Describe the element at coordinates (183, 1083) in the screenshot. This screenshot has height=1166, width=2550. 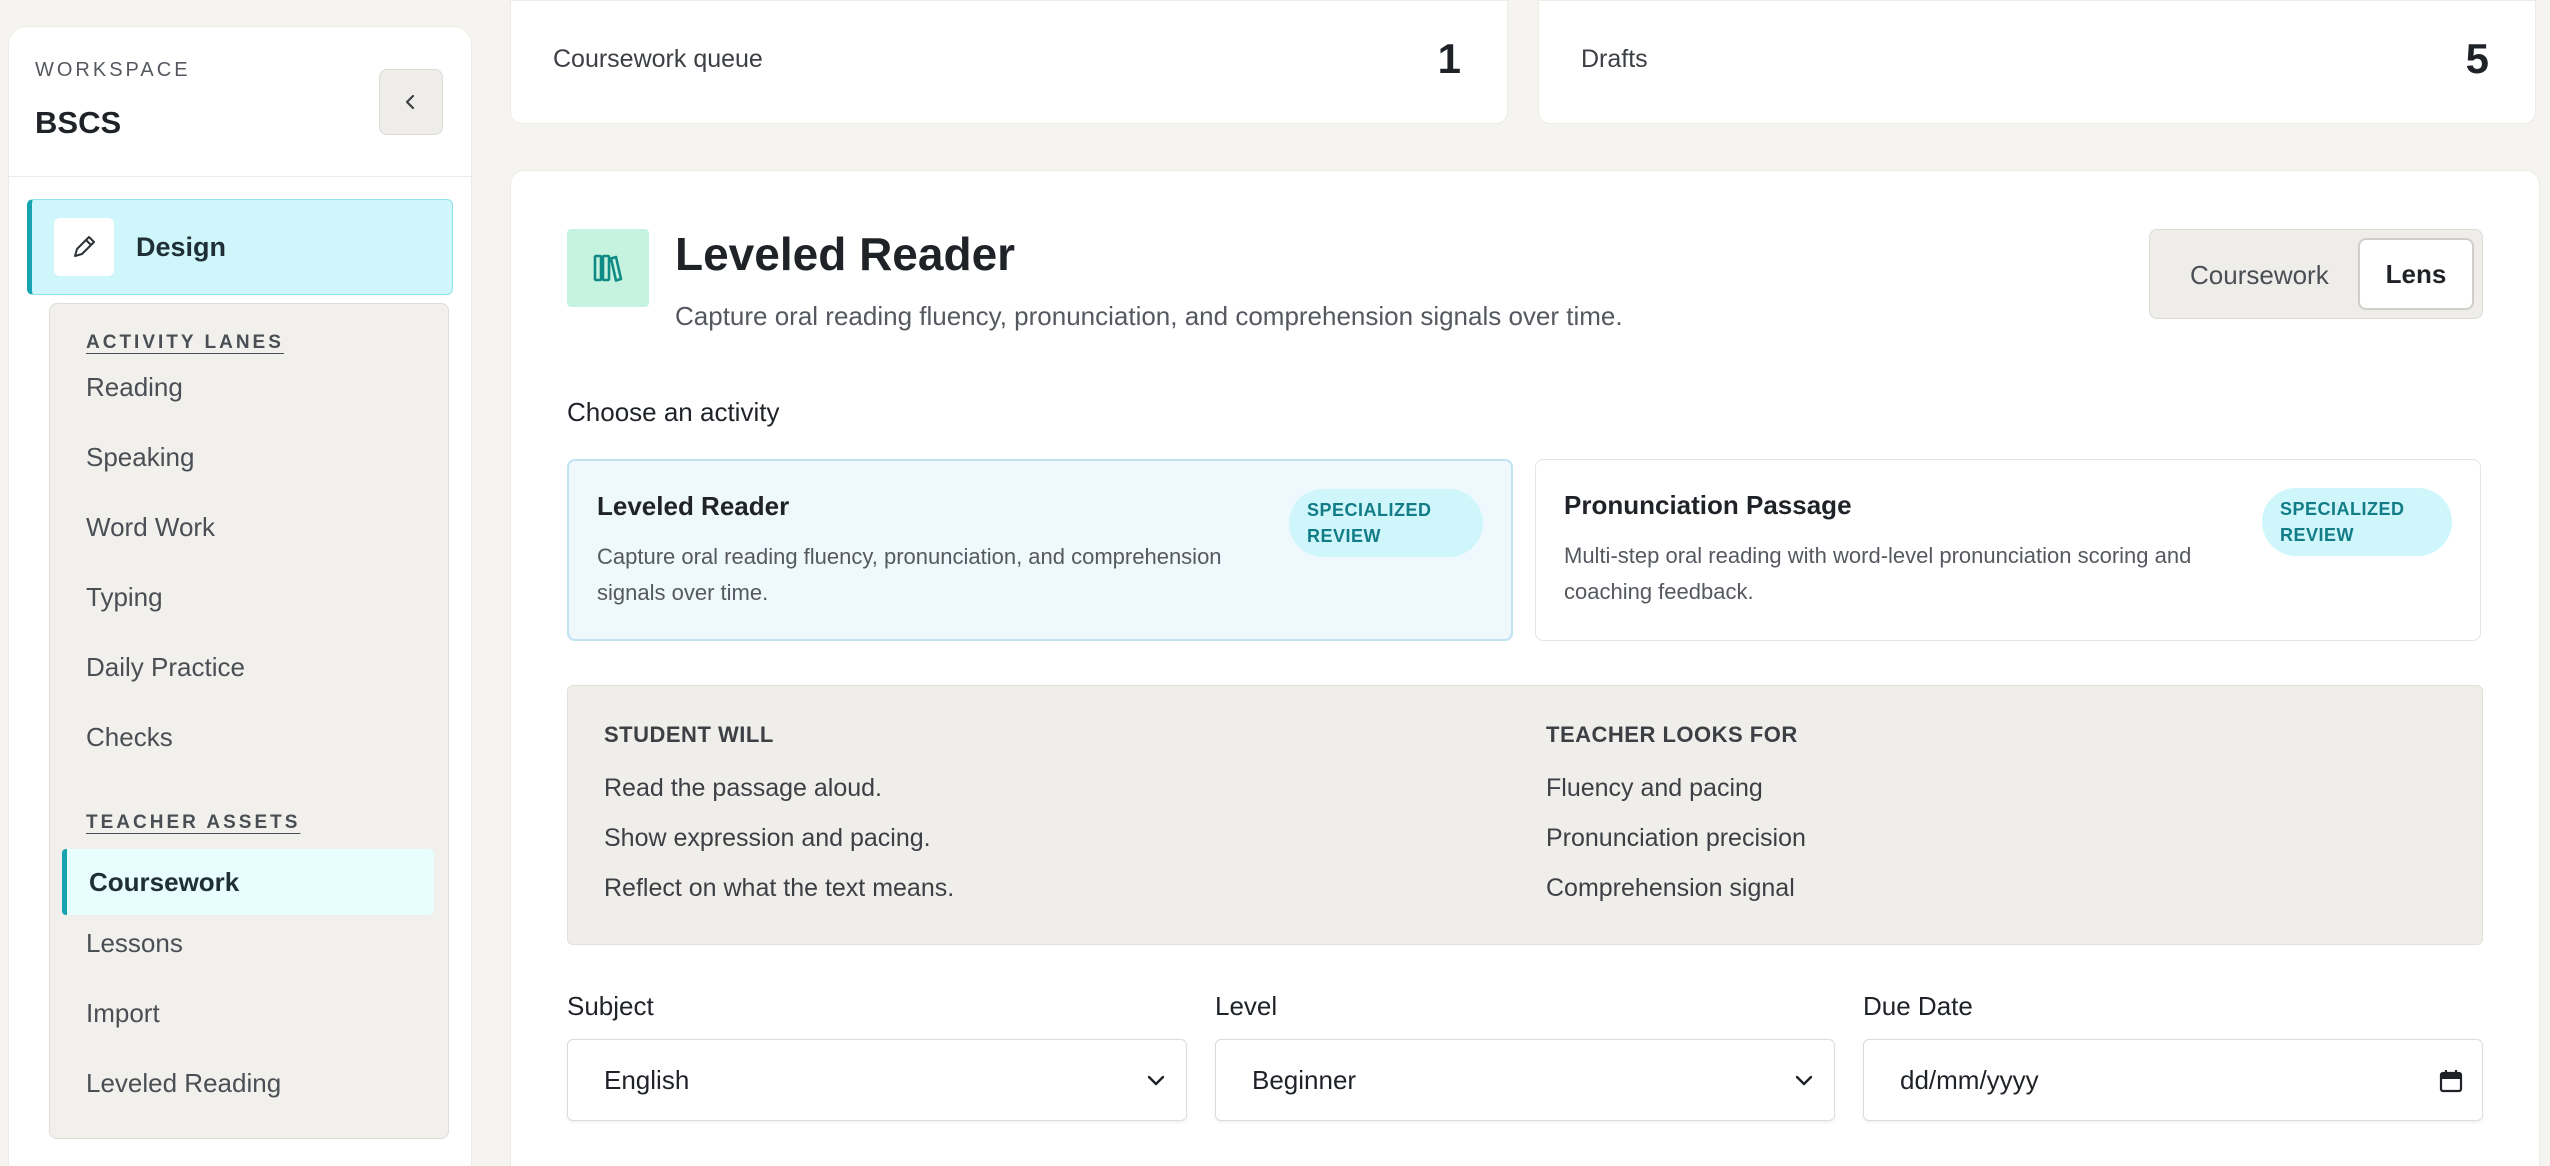
I see `nav-item-leveled-reading: Leveled Reading` at that location.